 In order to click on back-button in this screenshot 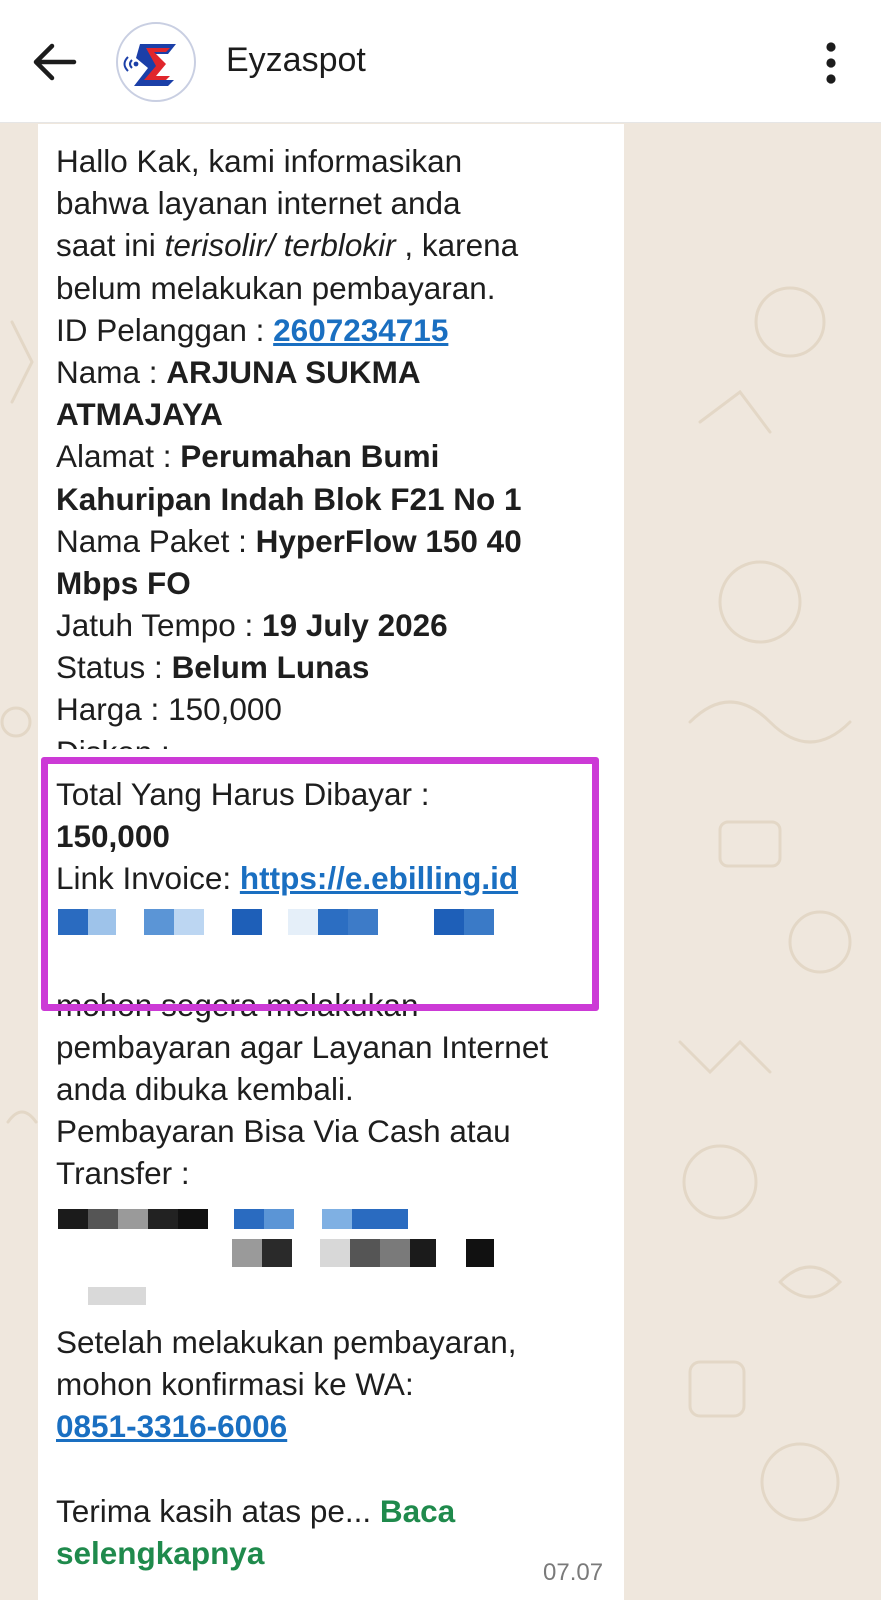, I will do `click(54, 62)`.